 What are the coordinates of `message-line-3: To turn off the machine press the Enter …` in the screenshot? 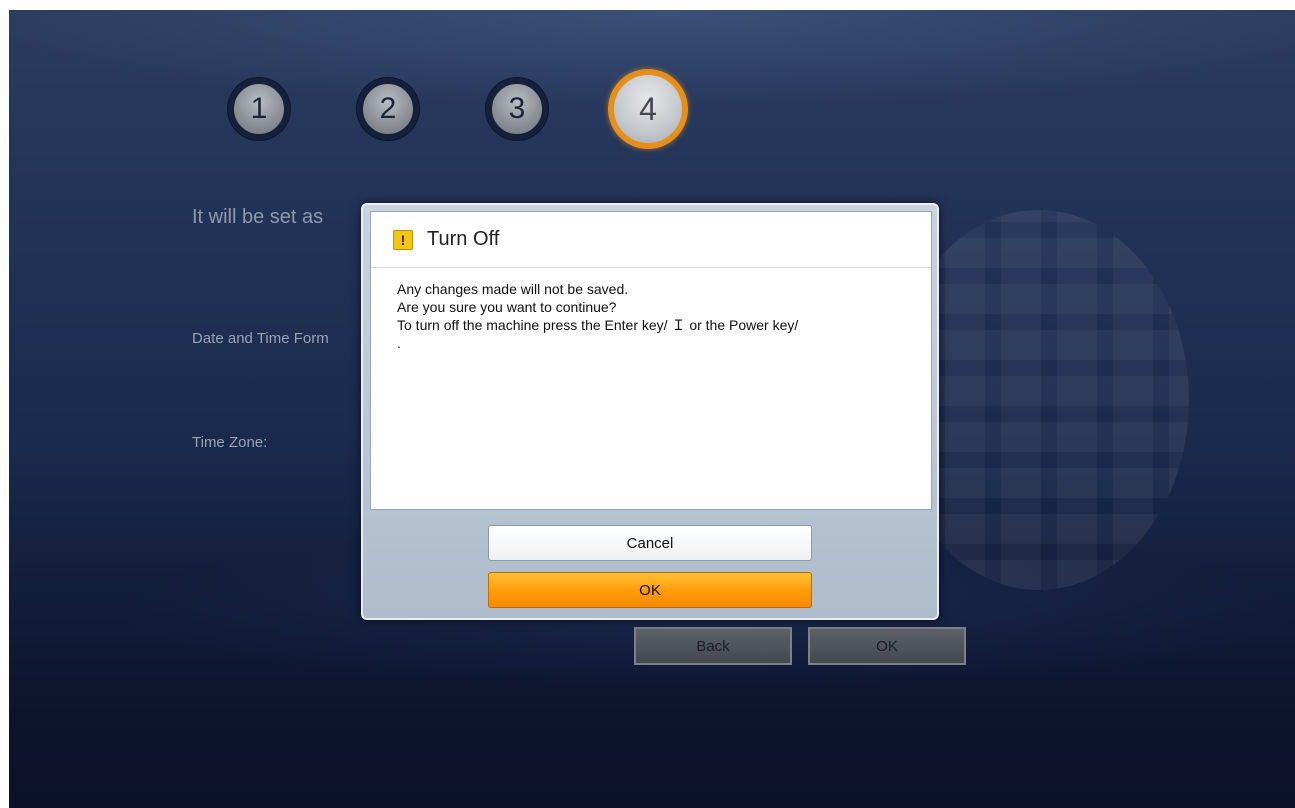 It's located at (598, 325).